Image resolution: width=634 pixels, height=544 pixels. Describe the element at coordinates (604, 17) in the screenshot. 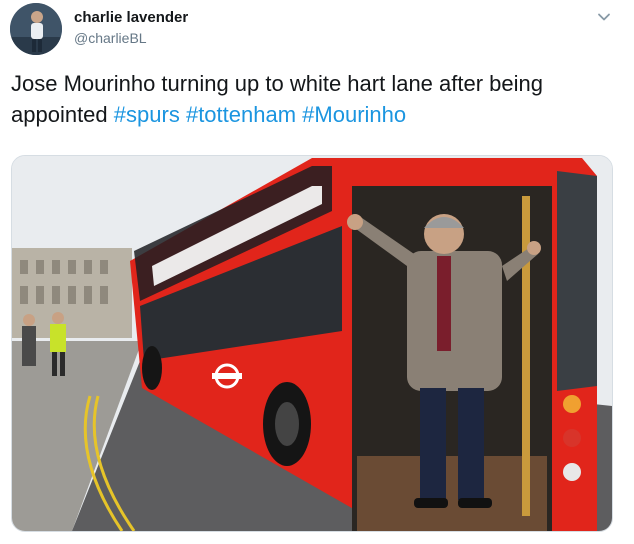

I see `chevron-down-icon` at that location.